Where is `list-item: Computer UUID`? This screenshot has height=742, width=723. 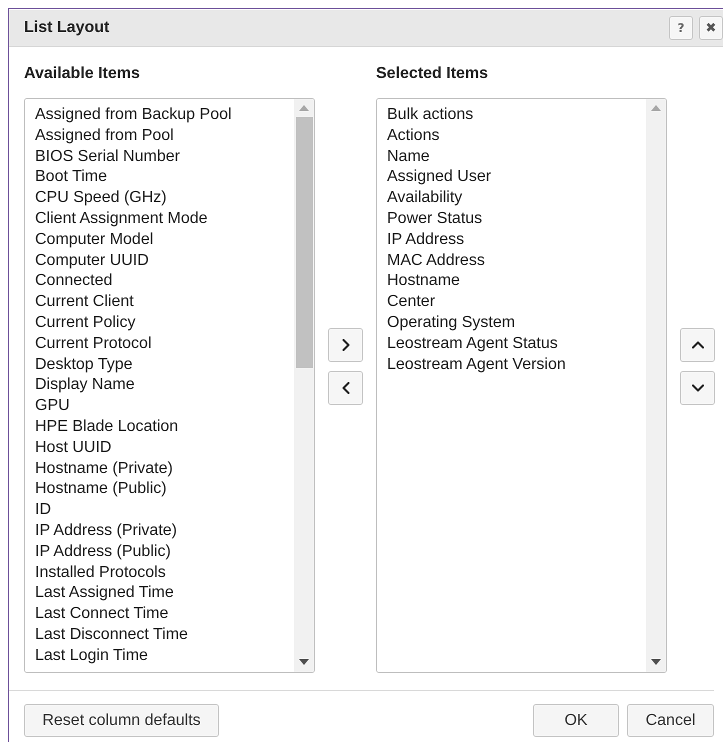
list-item: Computer UUID is located at coordinates (164, 261).